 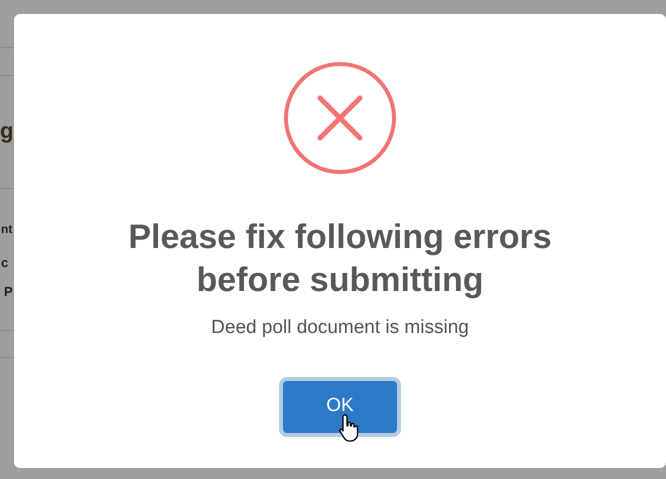 I want to click on dialog-title: Please fix following errors before submitting, so click(x=340, y=259).